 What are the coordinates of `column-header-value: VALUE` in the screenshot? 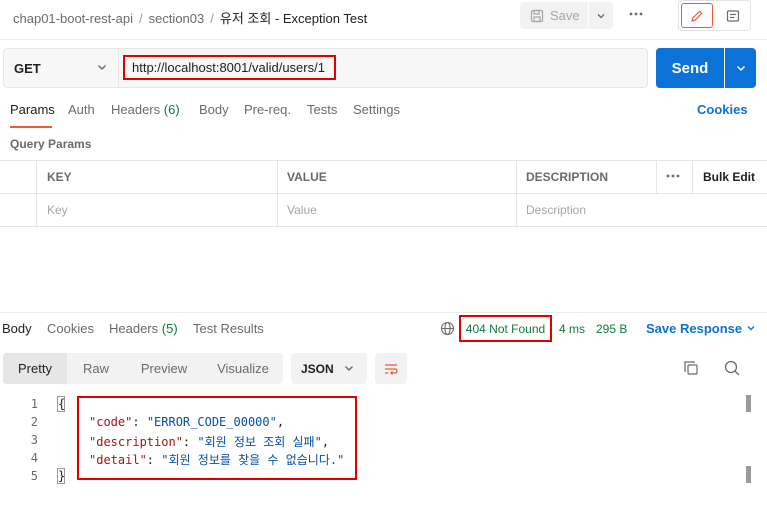 It's located at (307, 177).